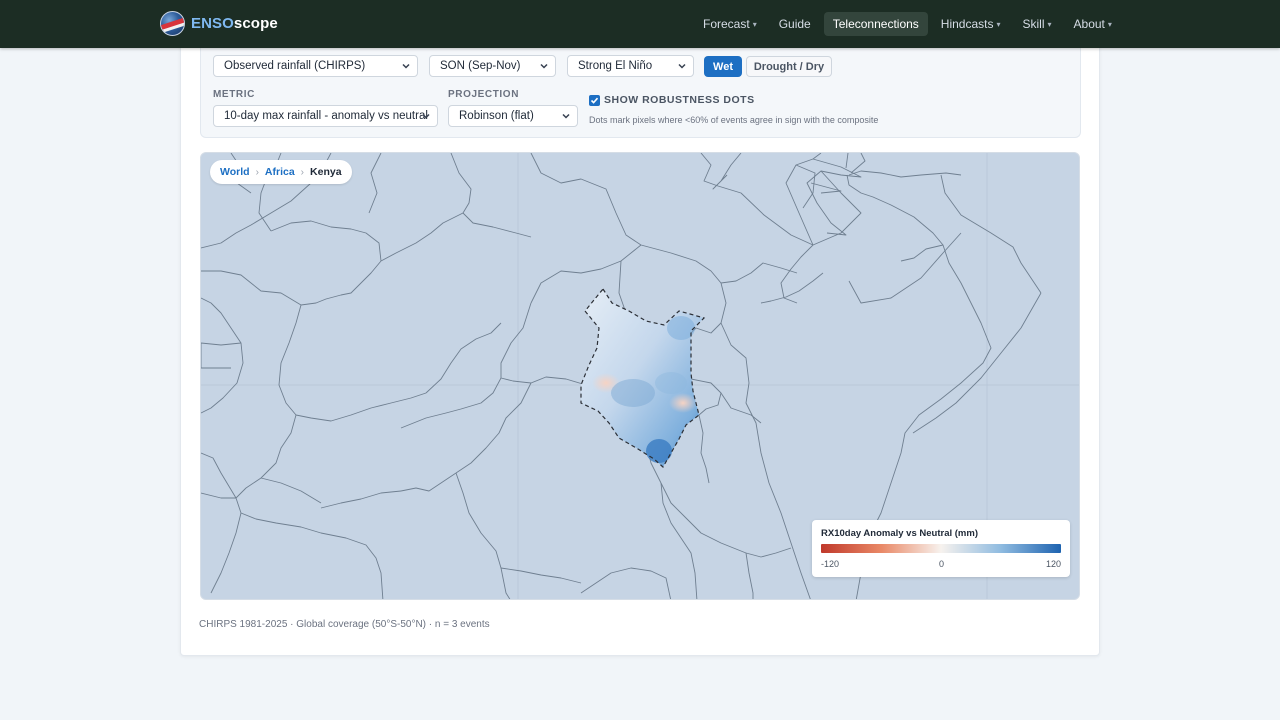  What do you see at coordinates (1054, 564) in the screenshot?
I see `legend-max-label: 120` at bounding box center [1054, 564].